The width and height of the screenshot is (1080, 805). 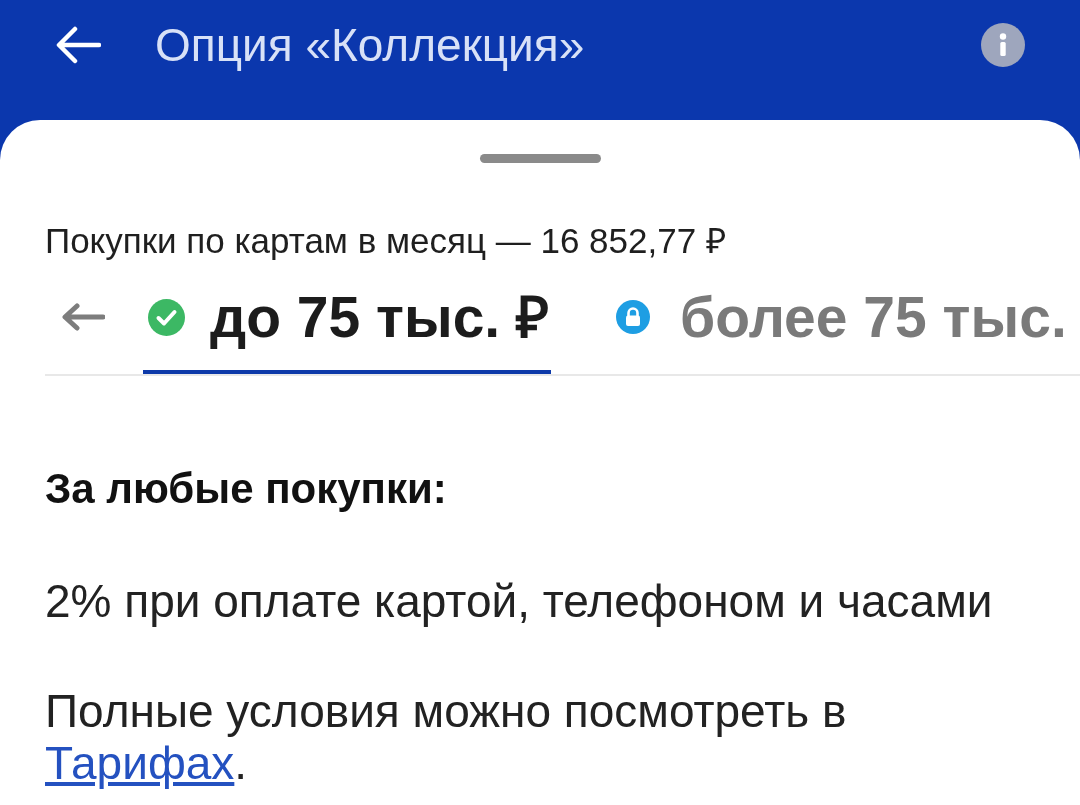 I want to click on terms-text: Полные условия можно посмотреть в Тарифах., so click(x=446, y=737).